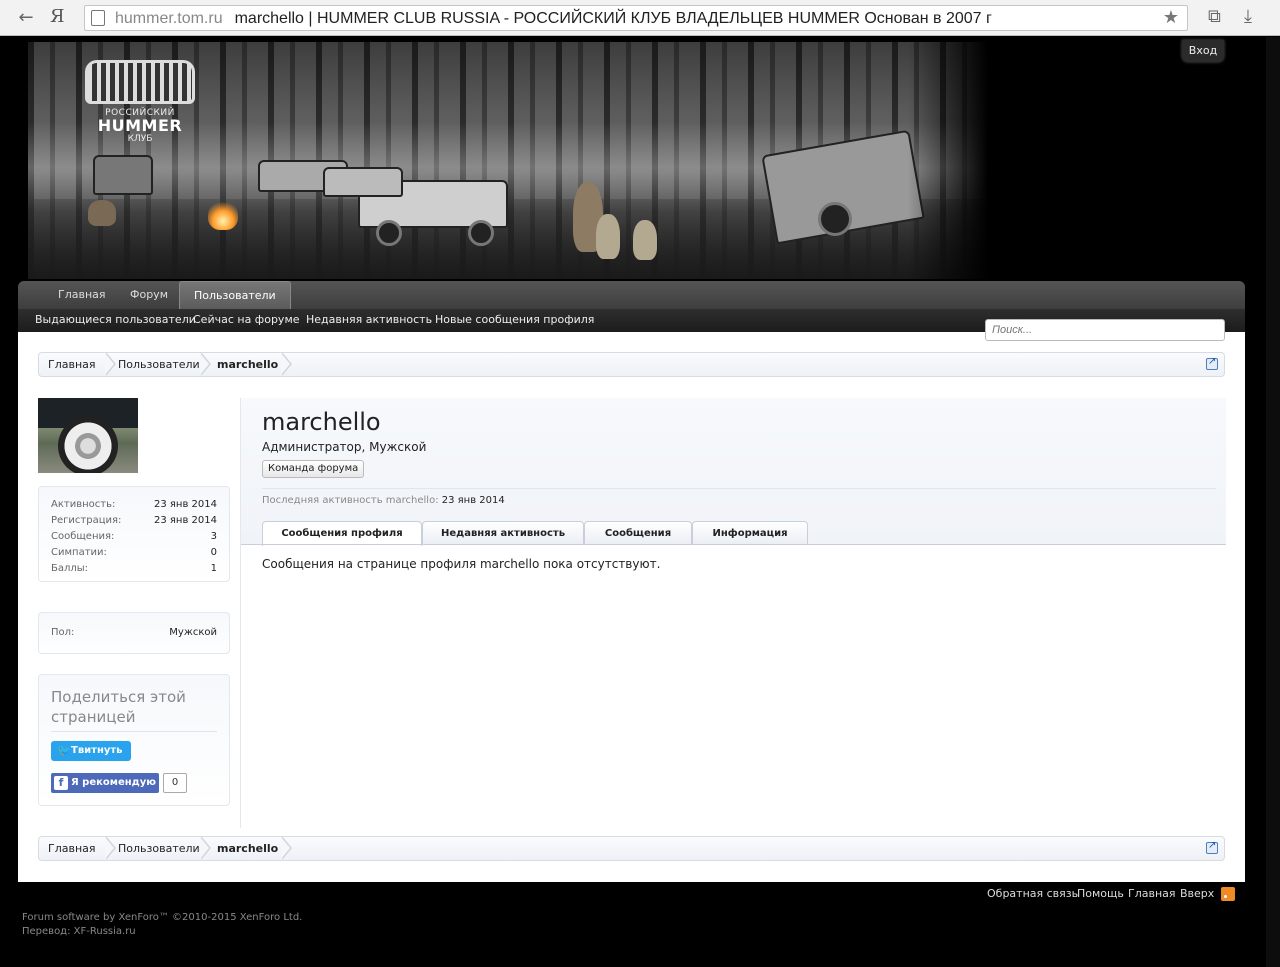  What do you see at coordinates (631, 295) in the screenshot?
I see `main-nav: Главная Форум Пользователи` at bounding box center [631, 295].